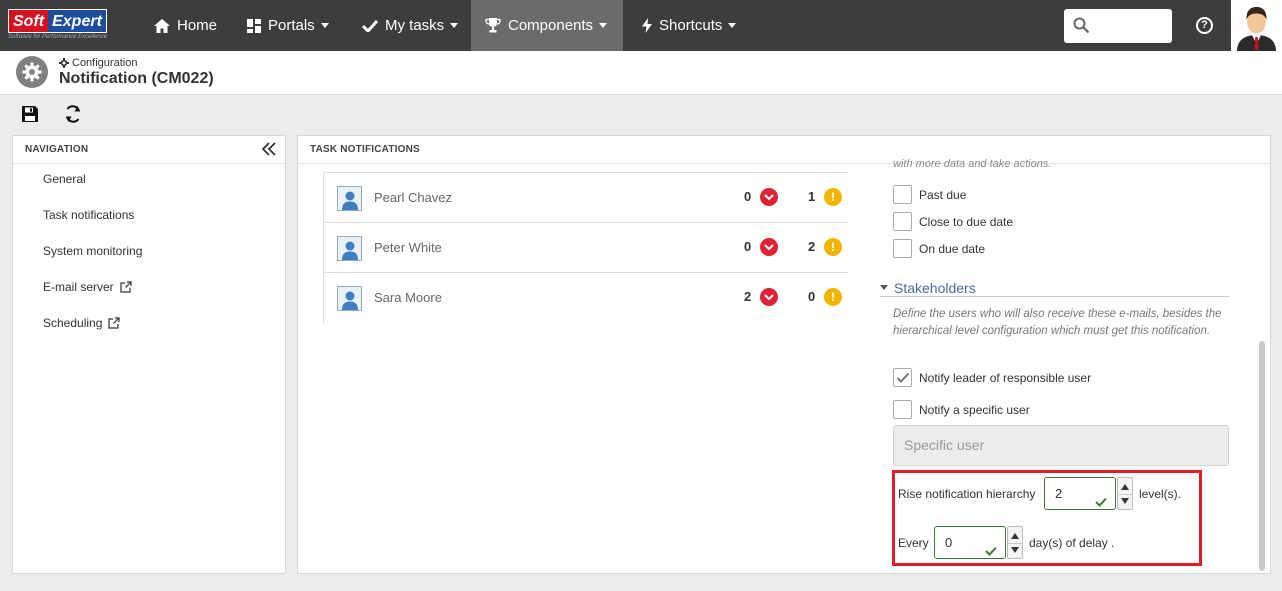 The height and width of the screenshot is (591, 1282). I want to click on sidebar-item-email-server: E-mail server, so click(87, 287).